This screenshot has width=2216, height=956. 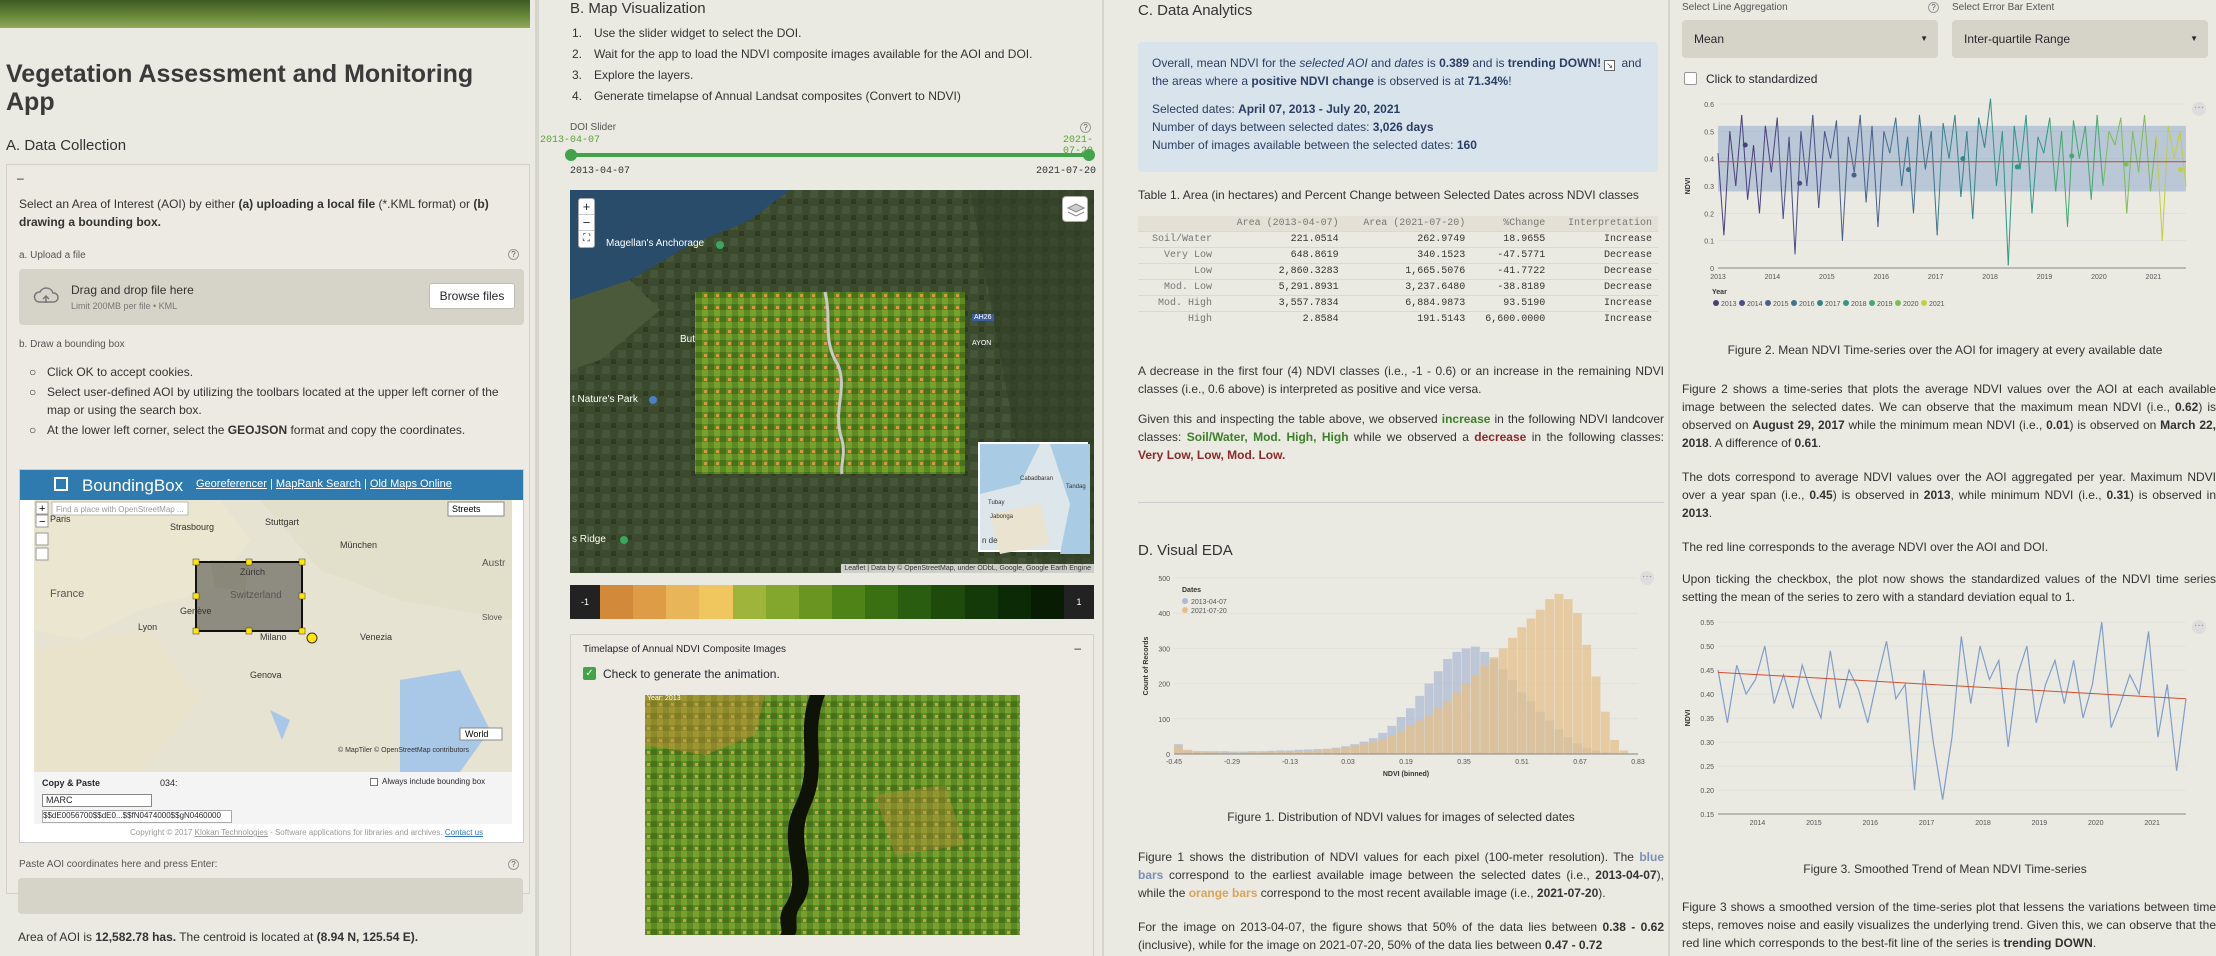 I want to click on link-oldmaps: Old Maps Online, so click(x=411, y=484).